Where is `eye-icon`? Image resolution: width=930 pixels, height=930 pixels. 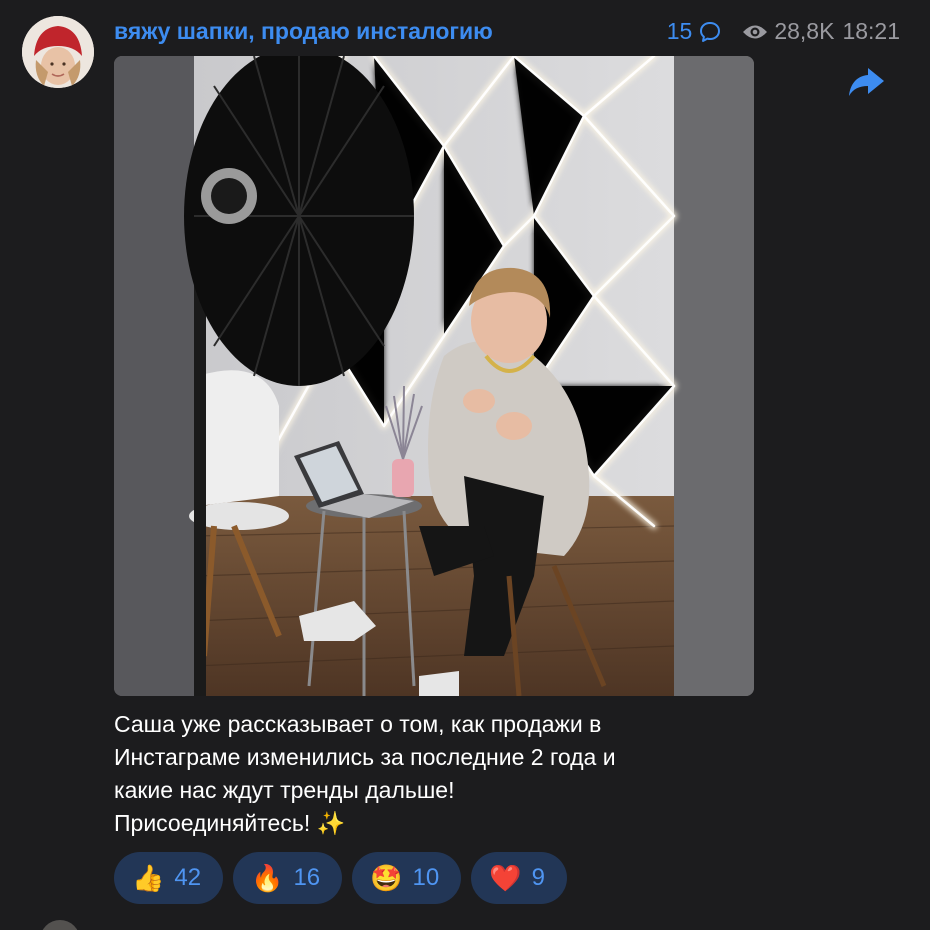
eye-icon is located at coordinates (755, 31).